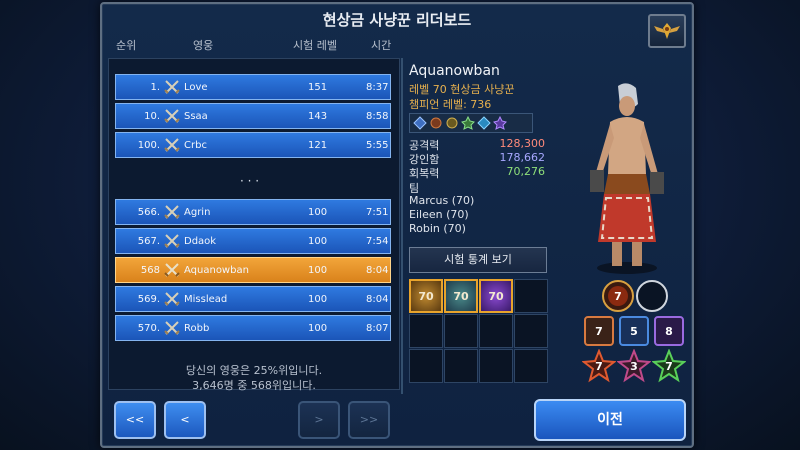 This screenshot has width=800, height=450. I want to click on row-level: 121, so click(318, 145).